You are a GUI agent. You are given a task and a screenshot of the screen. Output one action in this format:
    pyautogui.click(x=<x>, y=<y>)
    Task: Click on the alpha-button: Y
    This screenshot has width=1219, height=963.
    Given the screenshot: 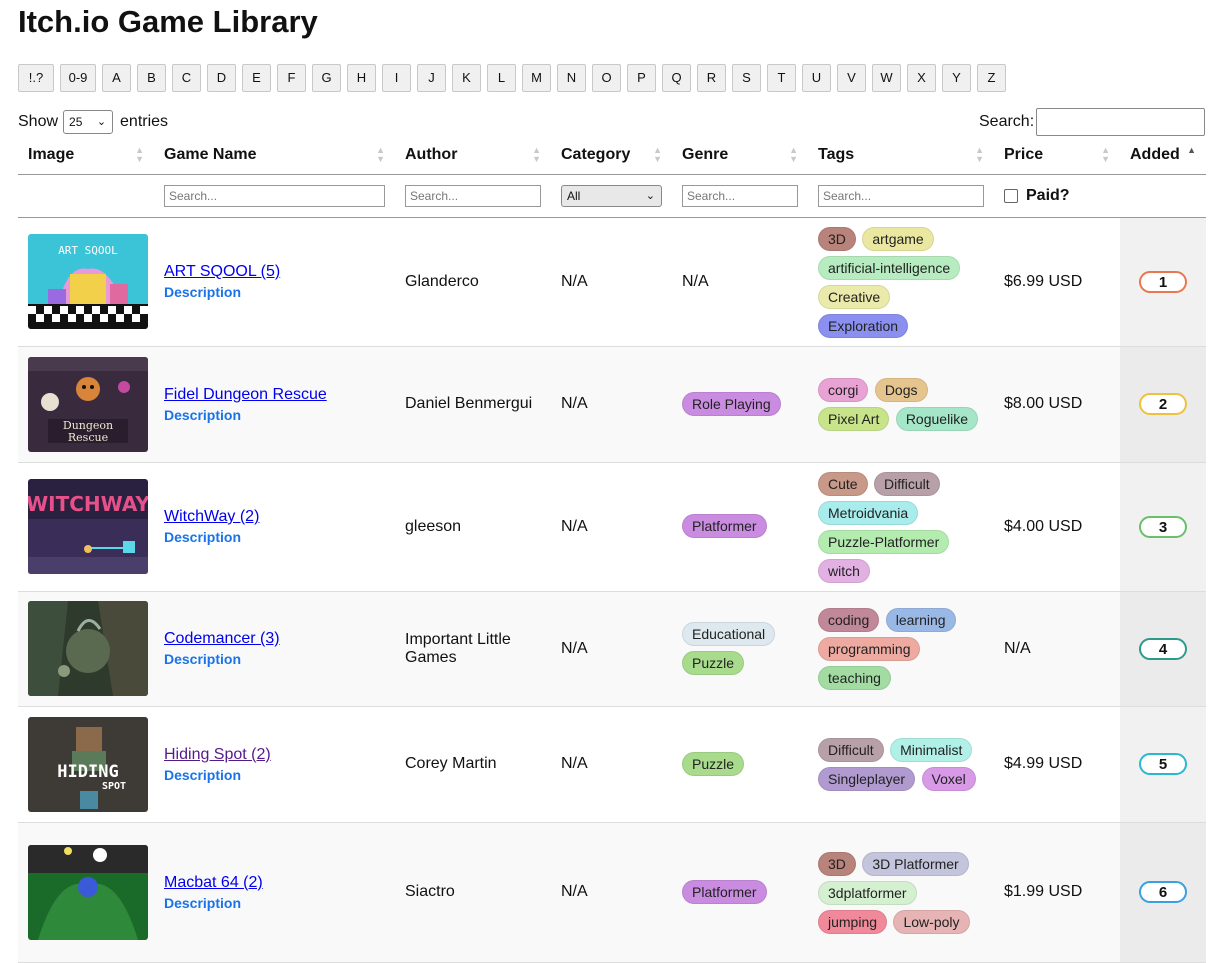 What is the action you would take?
    pyautogui.click(x=956, y=78)
    